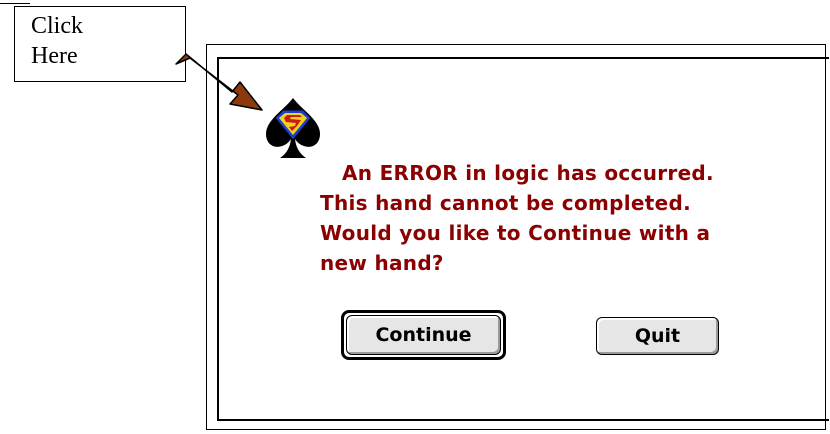 The width and height of the screenshot is (830, 434). I want to click on callout-line-2: Here, so click(54, 56).